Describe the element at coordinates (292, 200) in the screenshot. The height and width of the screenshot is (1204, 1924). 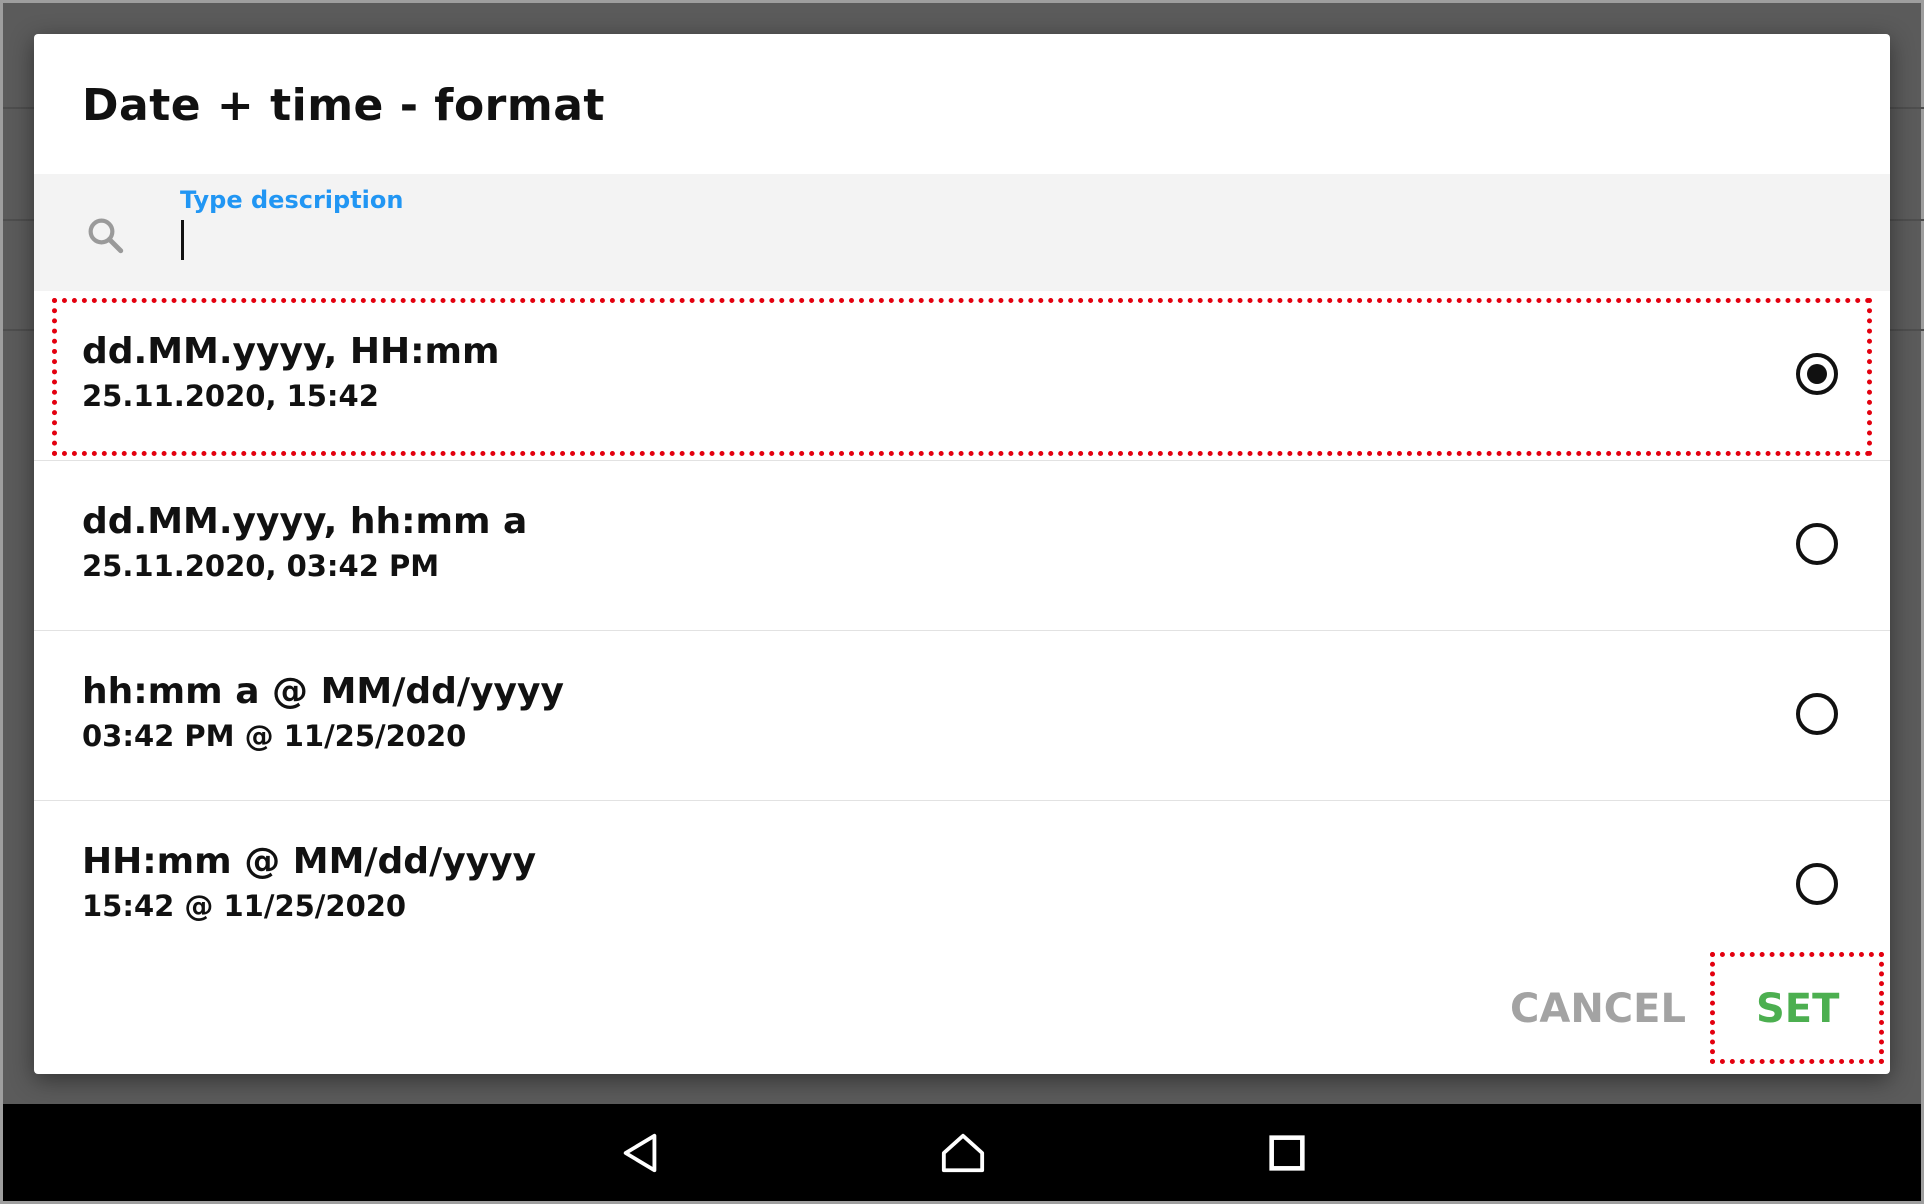
I see `search-field-label: Type description` at that location.